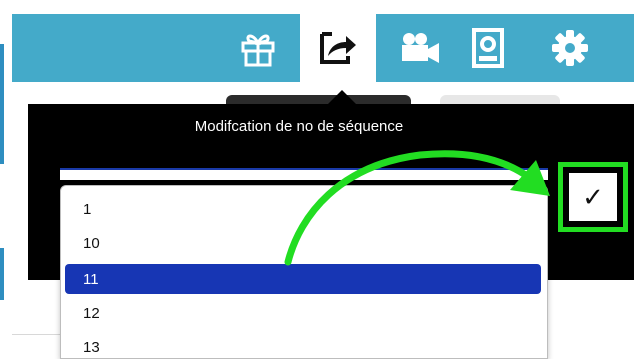 This screenshot has width=634, height=359. I want to click on toolbar-contact-button, so click(488, 48).